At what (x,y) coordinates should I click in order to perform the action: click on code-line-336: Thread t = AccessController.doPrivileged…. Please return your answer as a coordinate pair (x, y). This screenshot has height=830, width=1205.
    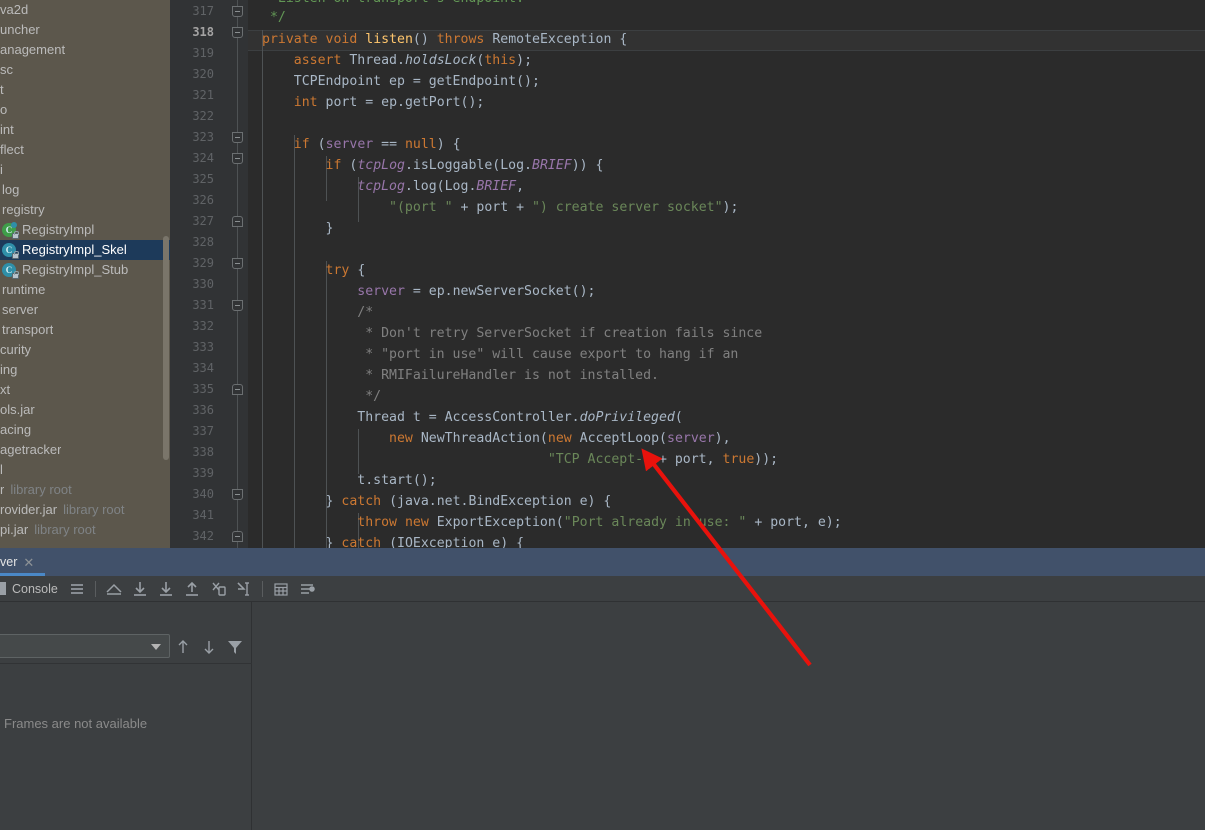
    Looking at the image, I should click on (472, 417).